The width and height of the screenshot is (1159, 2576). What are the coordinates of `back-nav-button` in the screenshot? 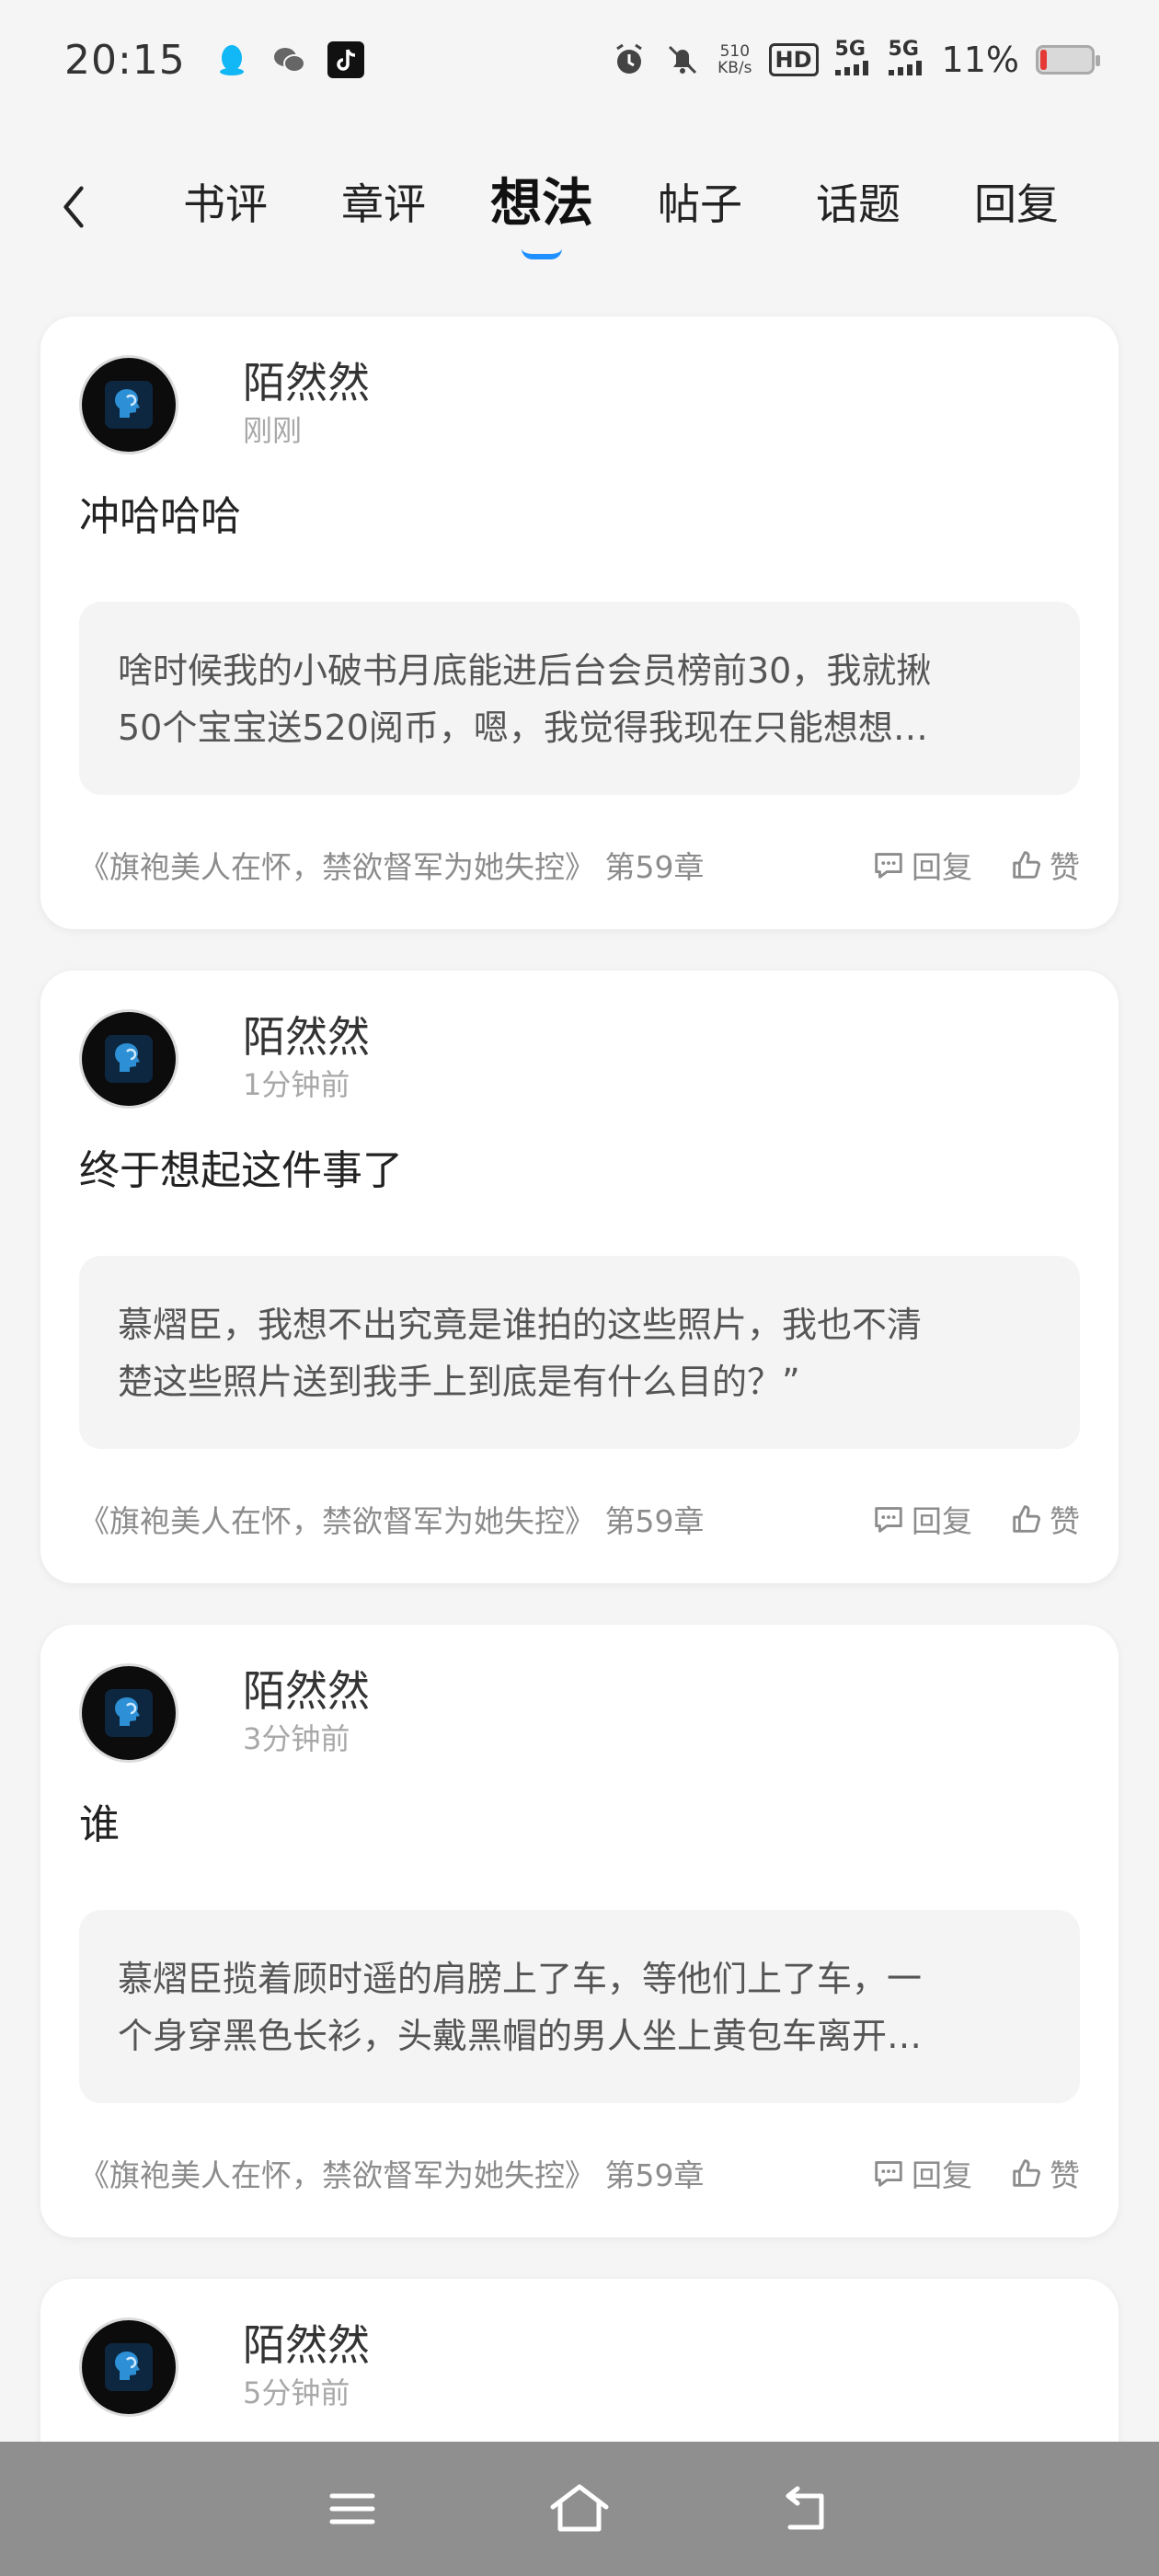 It's located at (806, 2508).